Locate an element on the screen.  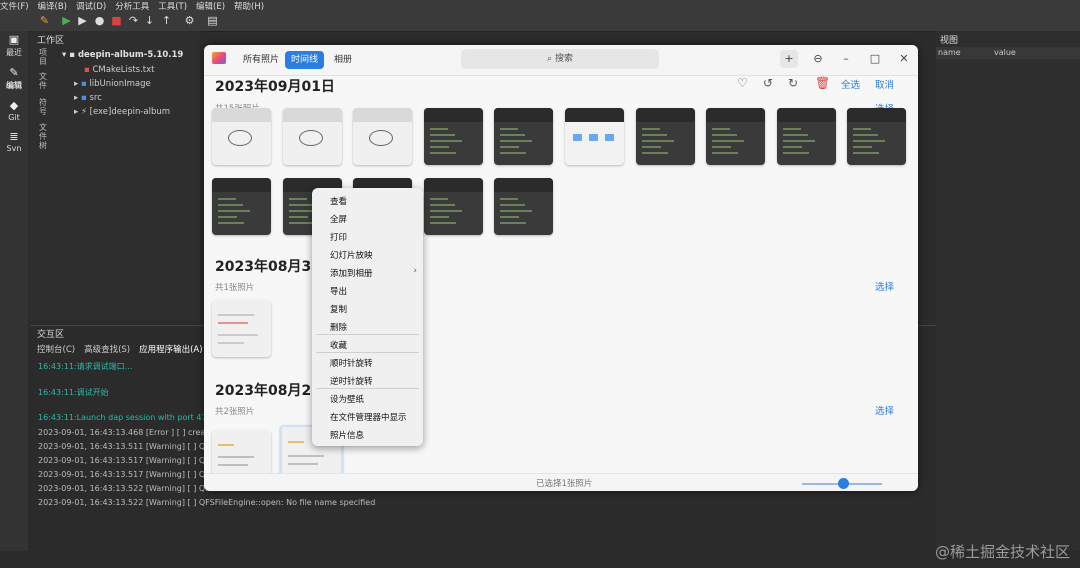
album-titlebar: 所有照片 时间线 相册 ⌕ 搜索 + ⊖ – □ ✕ is located at coordinates (561, 60).